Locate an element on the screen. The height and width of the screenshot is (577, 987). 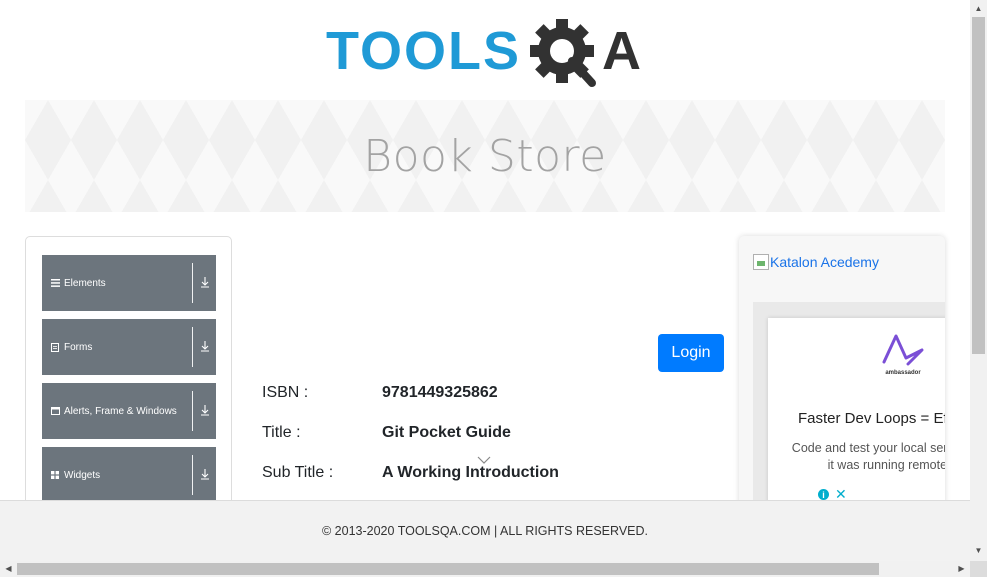
nav-group-alerts: Alerts, Frame & Windows is located at coordinates (129, 411).